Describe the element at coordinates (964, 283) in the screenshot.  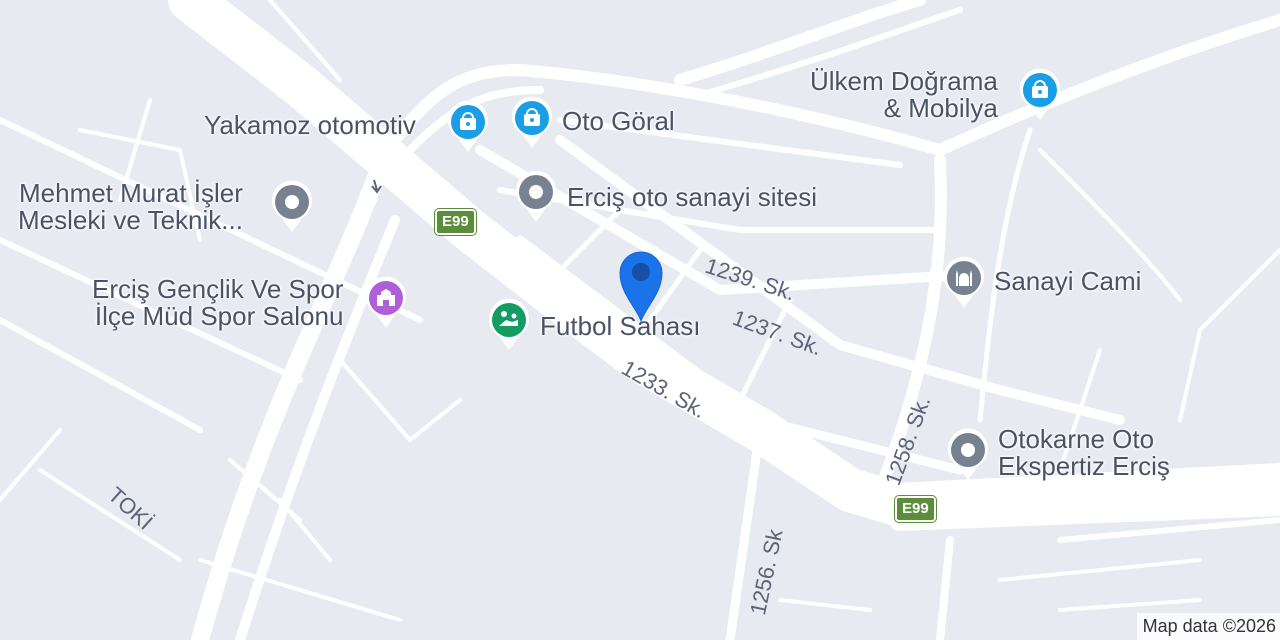
I see `mosque-icon` at that location.